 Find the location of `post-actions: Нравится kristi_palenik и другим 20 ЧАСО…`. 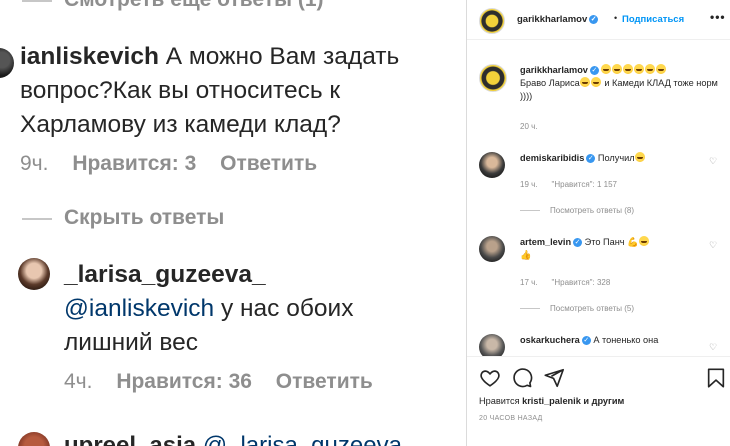

post-actions: Нравится kristi_palenik и другим 20 ЧАСО… is located at coordinates (598, 401).